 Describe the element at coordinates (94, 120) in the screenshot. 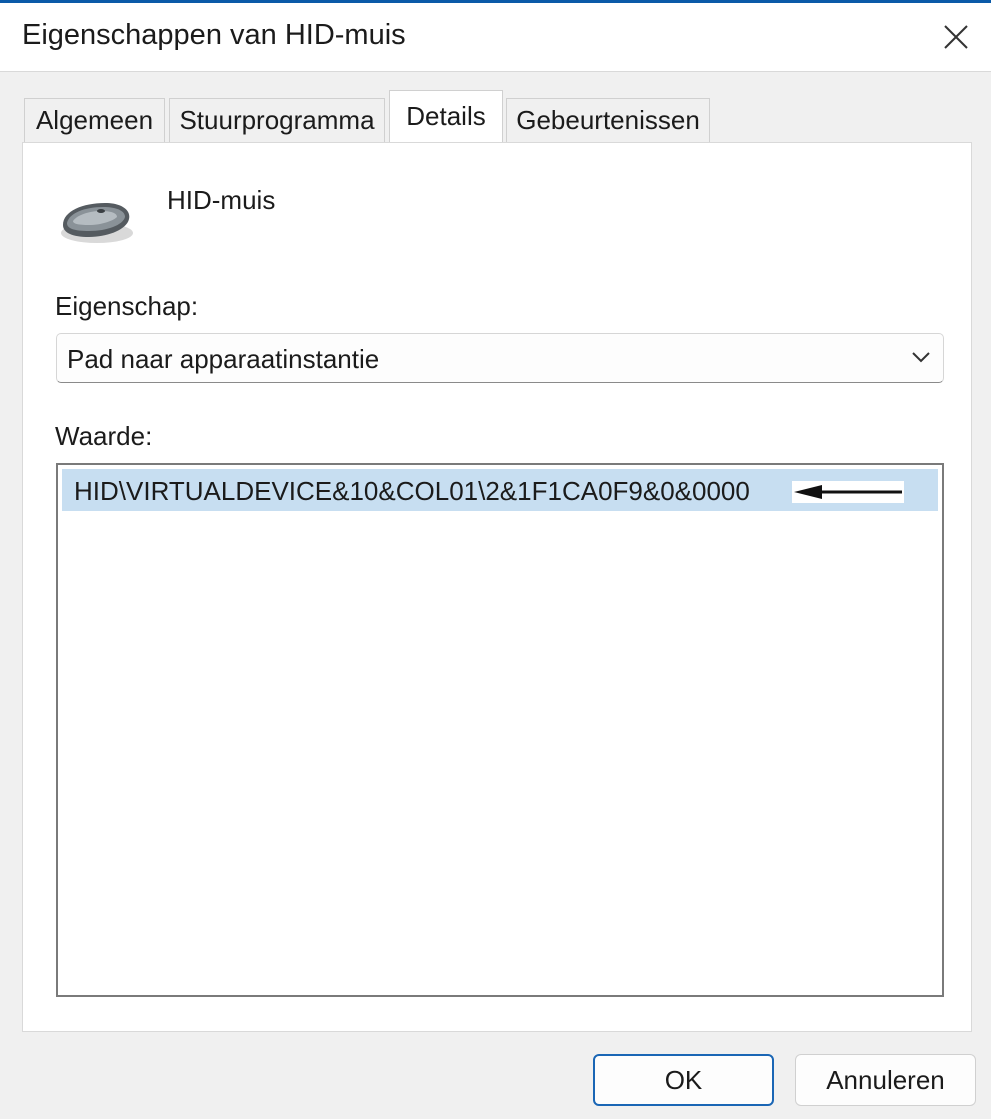

I see `tab-algemeen: Algemeen` at that location.